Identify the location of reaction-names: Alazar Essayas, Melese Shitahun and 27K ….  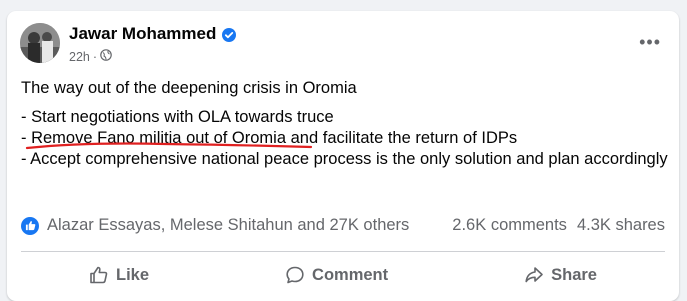
(228, 225).